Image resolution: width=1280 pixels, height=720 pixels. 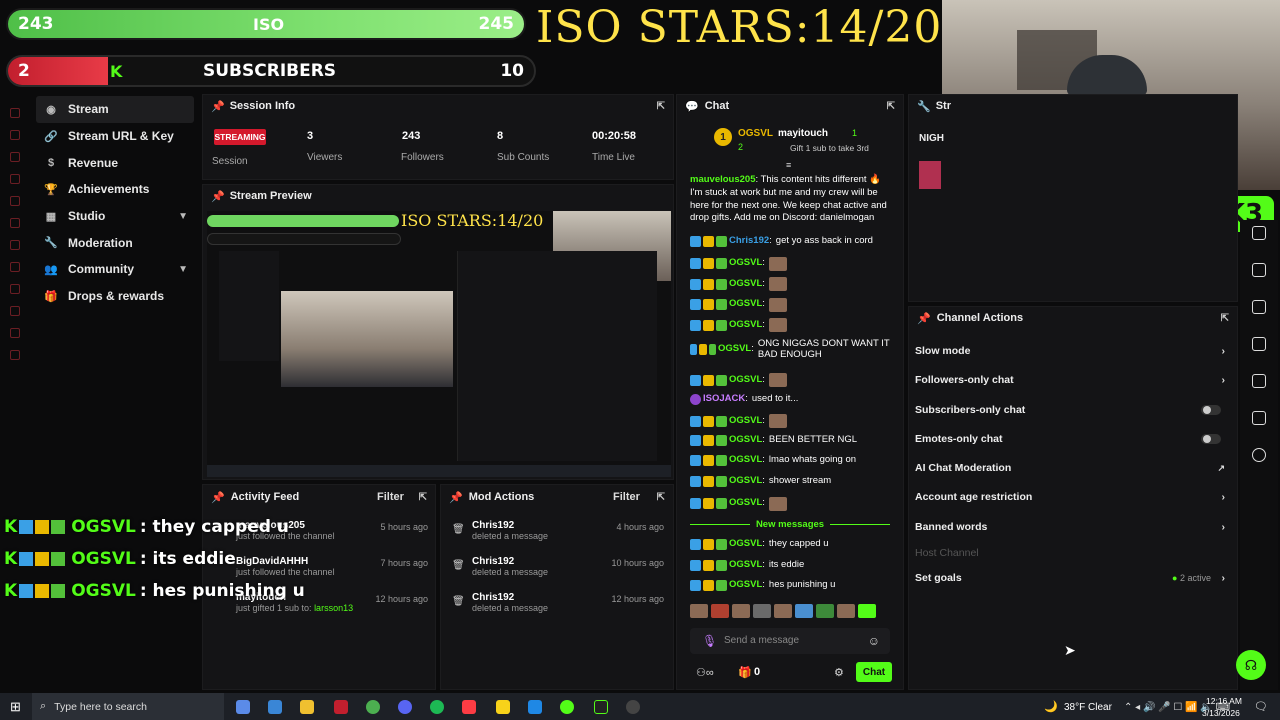 I want to click on emoji-icon: ☺, so click(x=874, y=641).